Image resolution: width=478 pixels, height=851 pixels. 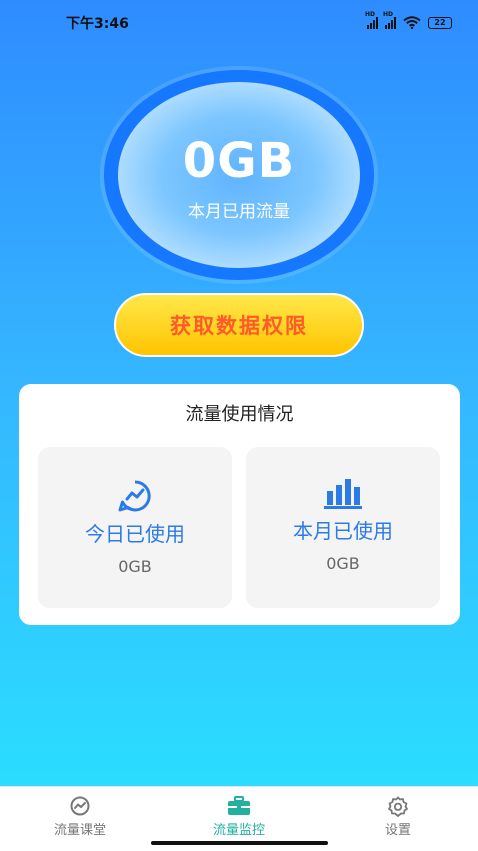 What do you see at coordinates (239, 806) in the screenshot?
I see `briefcase-icon` at bounding box center [239, 806].